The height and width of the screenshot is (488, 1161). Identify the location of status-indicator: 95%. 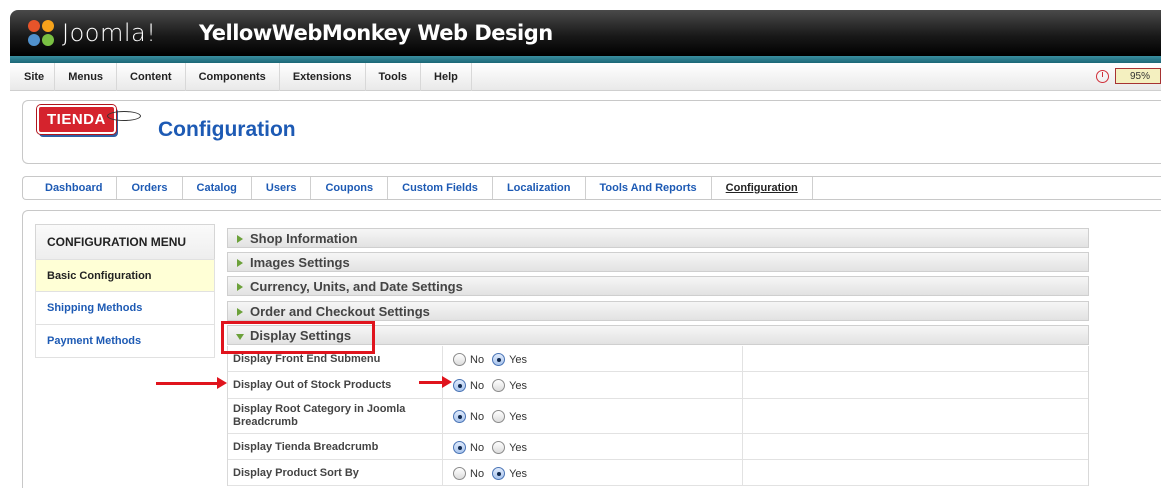
(1128, 76).